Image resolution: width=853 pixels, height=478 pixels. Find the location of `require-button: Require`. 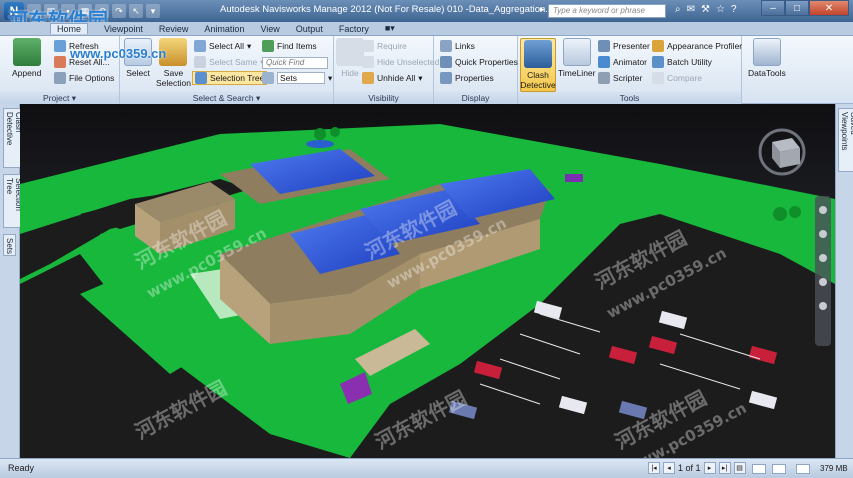

require-button: Require is located at coordinates (384, 46).